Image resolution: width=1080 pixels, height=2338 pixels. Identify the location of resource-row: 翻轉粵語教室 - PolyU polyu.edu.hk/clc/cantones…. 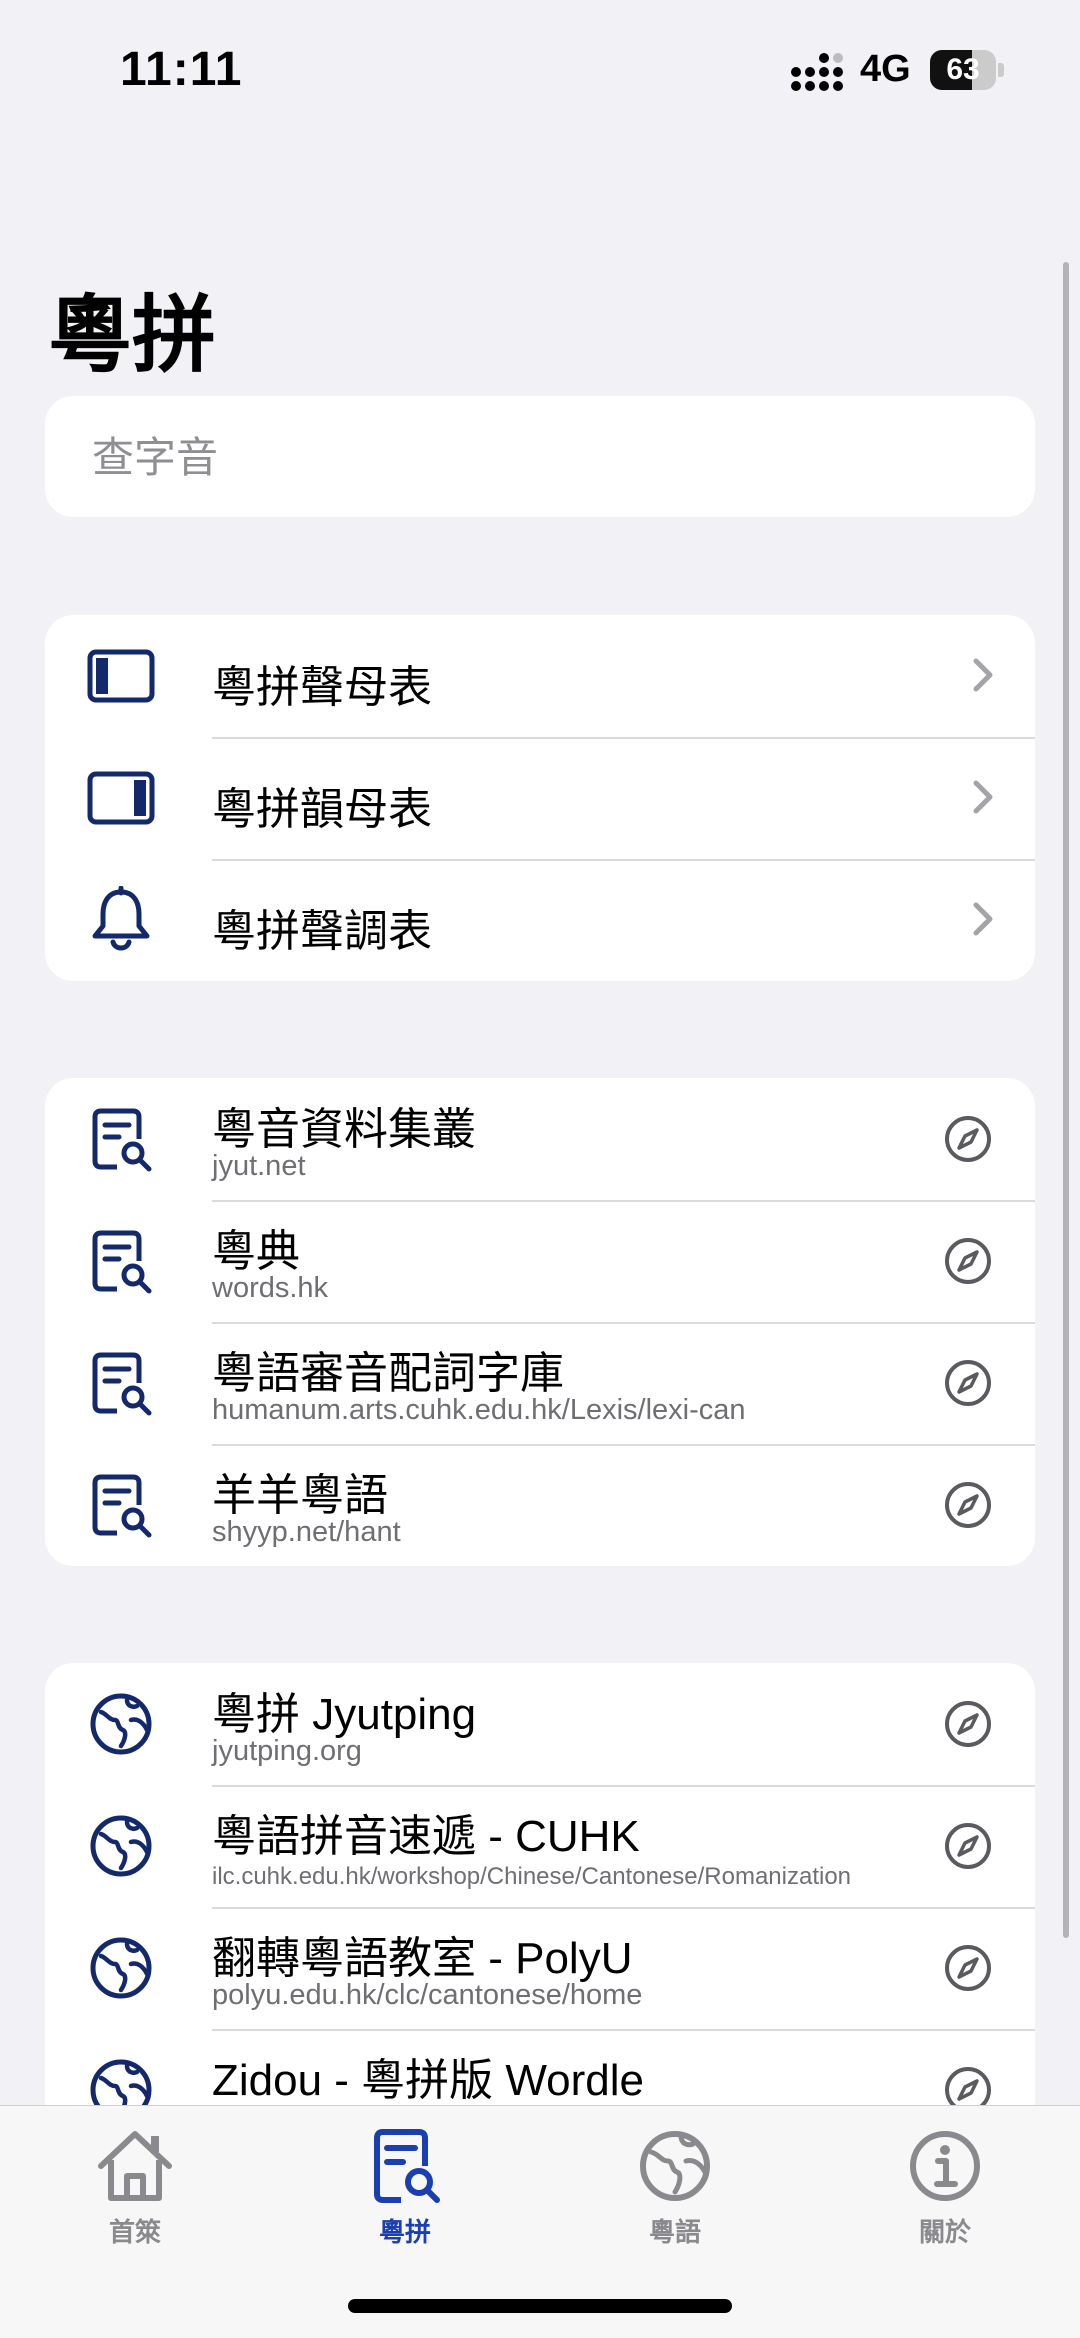
(540, 1968).